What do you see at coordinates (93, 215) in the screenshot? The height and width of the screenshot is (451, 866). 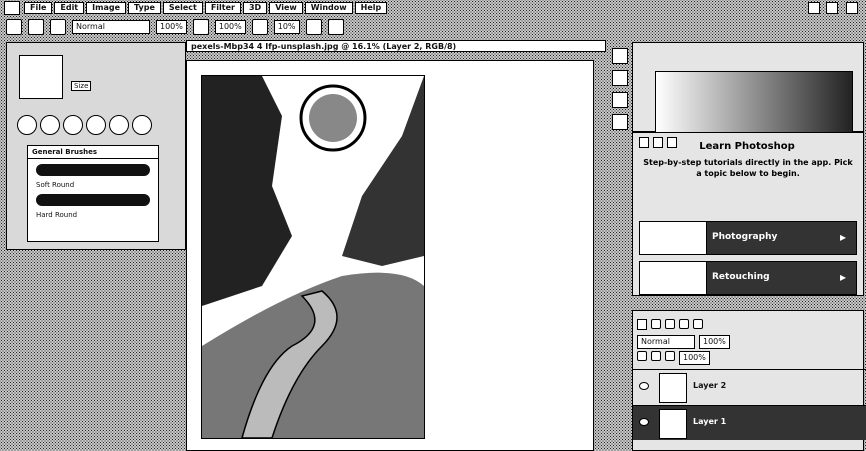 I see `brush-name: Hard Round` at bounding box center [93, 215].